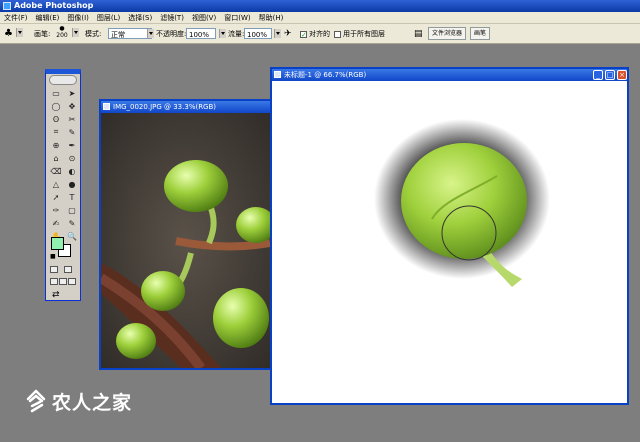 The width and height of the screenshot is (640, 442). What do you see at coordinates (236, 34) in the screenshot?
I see `flow-label: 流量:` at bounding box center [236, 34].